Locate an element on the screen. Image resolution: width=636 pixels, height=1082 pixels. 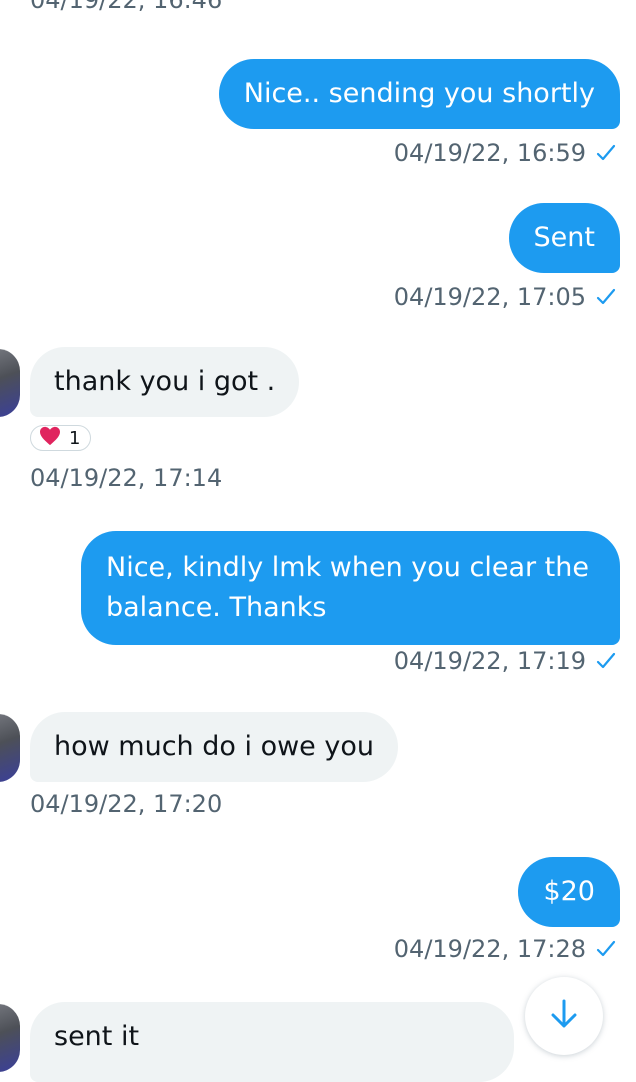
timestamp-text: 04/19/22, 16:59 is located at coordinates (489, 153).